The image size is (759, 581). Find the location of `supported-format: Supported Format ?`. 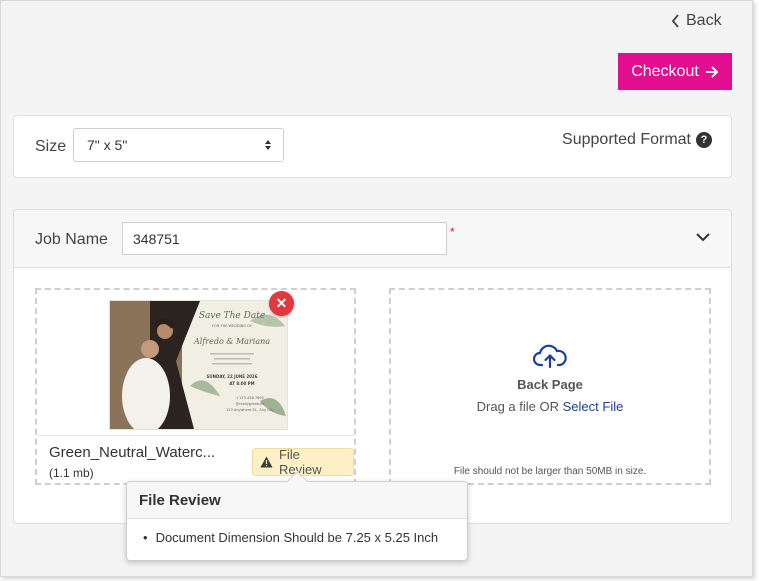

supported-format: Supported Format ? is located at coordinates (637, 140).